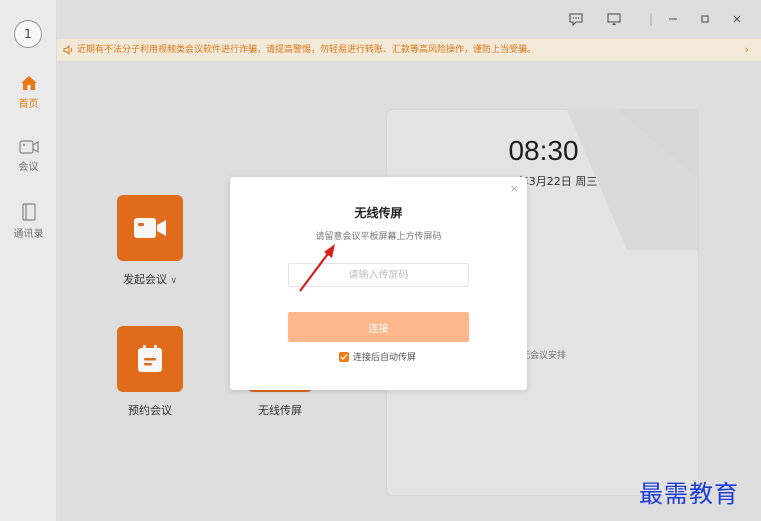  What do you see at coordinates (378, 213) in the screenshot?
I see `dialog-title: 无线传屏` at bounding box center [378, 213].